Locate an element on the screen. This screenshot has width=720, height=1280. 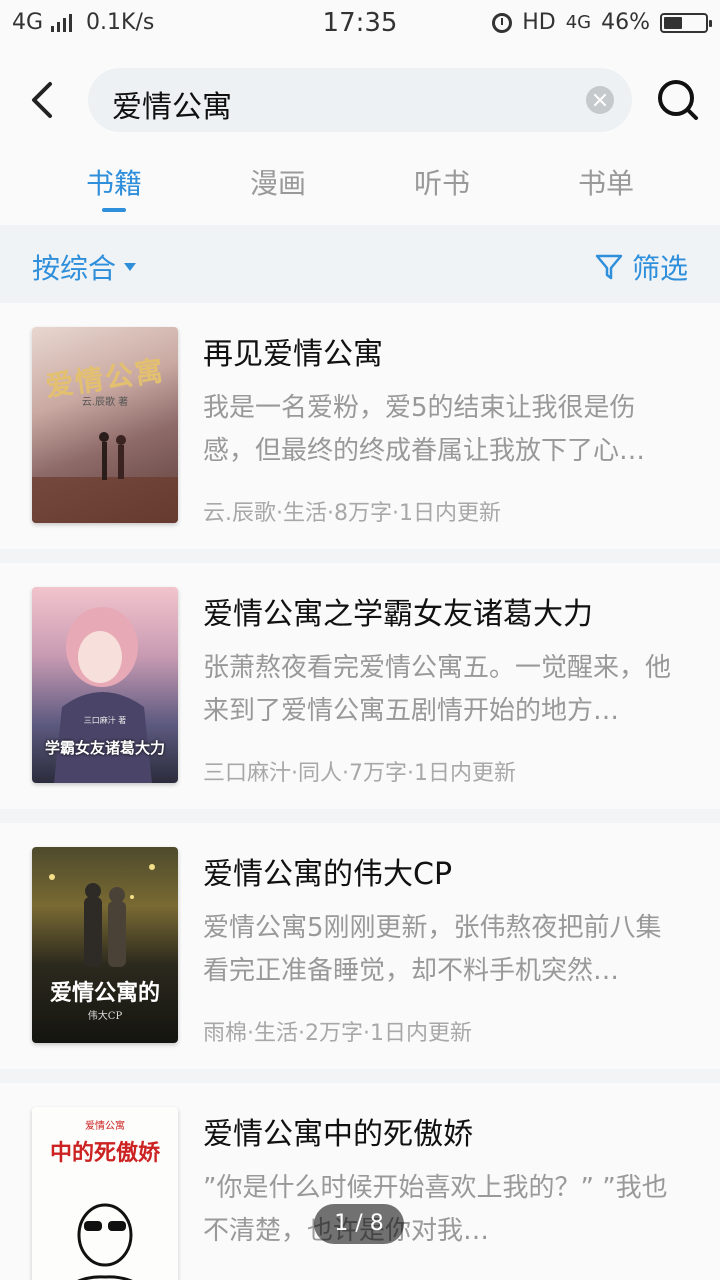
tab-comics: 漫画 is located at coordinates (278, 182).